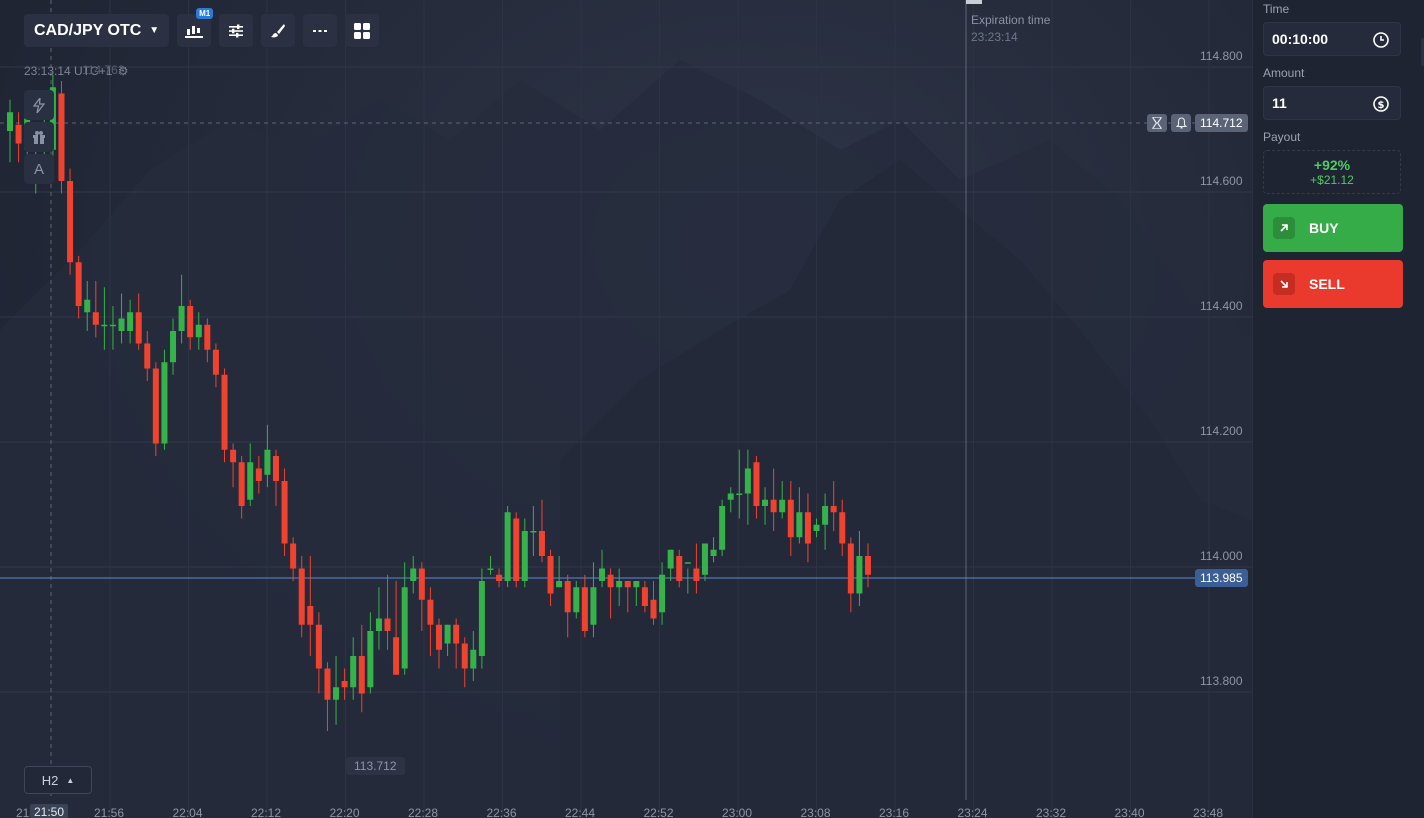 Image resolution: width=1424 pixels, height=818 pixels. Describe the element at coordinates (88, 30) in the screenshot. I see `pair-label: CAD/JPY OTC` at that location.